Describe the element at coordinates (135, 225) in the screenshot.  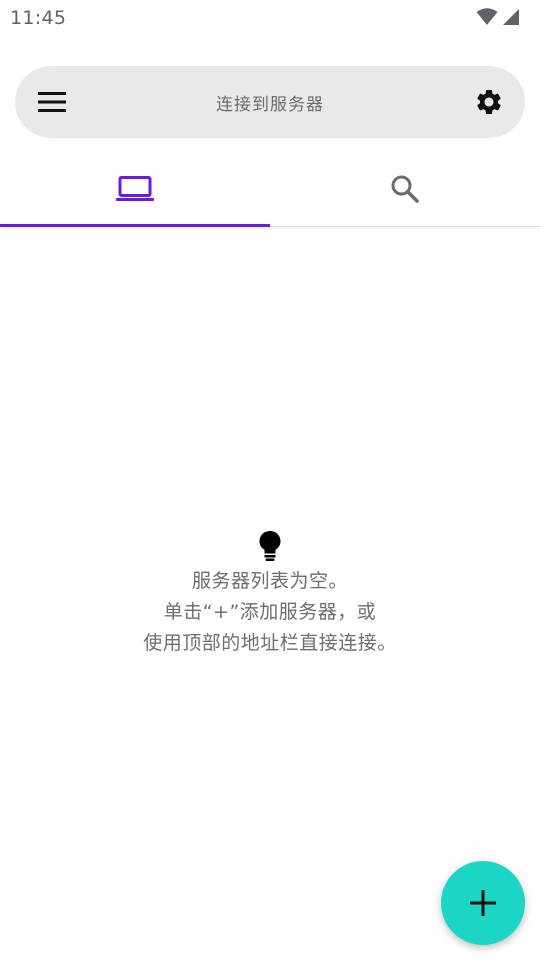
I see `tab-selected-indicator` at that location.